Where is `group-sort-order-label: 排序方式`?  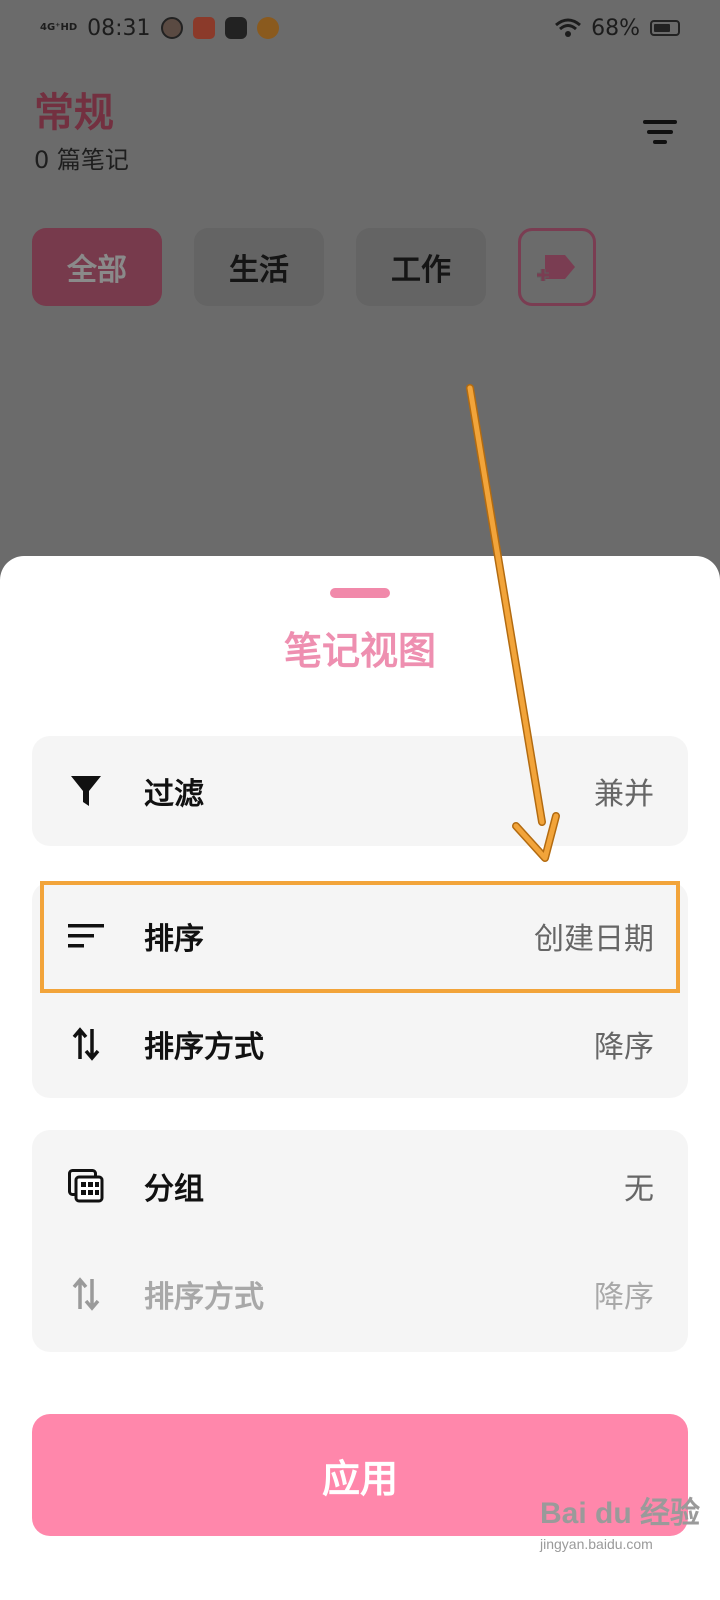 group-sort-order-label: 排序方式 is located at coordinates (204, 1297).